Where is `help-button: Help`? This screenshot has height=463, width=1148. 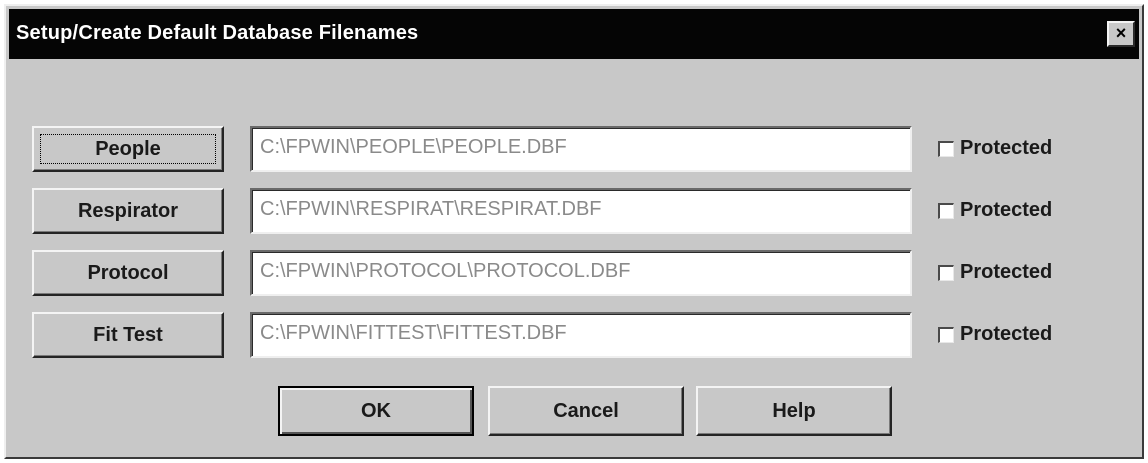 help-button: Help is located at coordinates (794, 411).